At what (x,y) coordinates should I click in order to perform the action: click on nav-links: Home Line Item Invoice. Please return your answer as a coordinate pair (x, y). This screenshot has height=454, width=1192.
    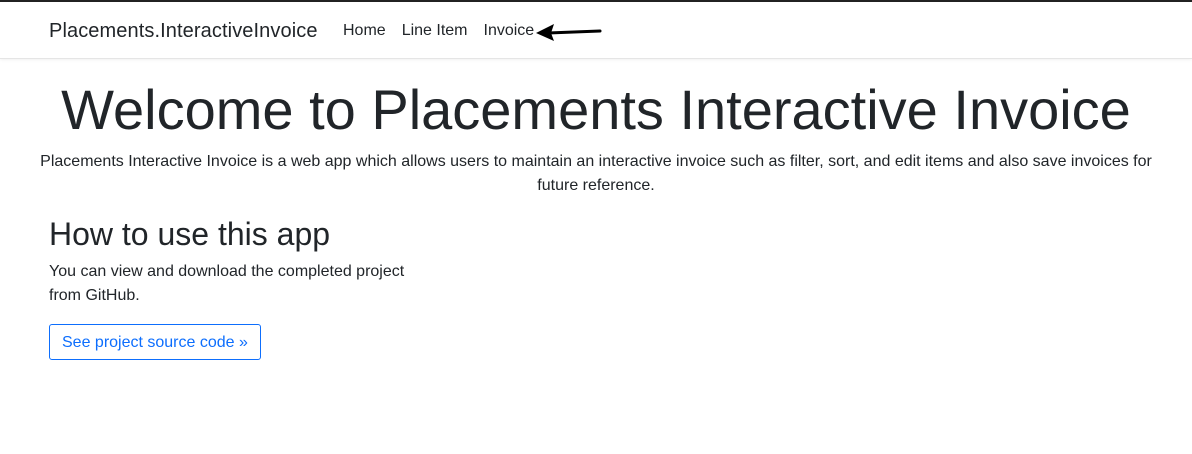
    Looking at the image, I should click on (438, 31).